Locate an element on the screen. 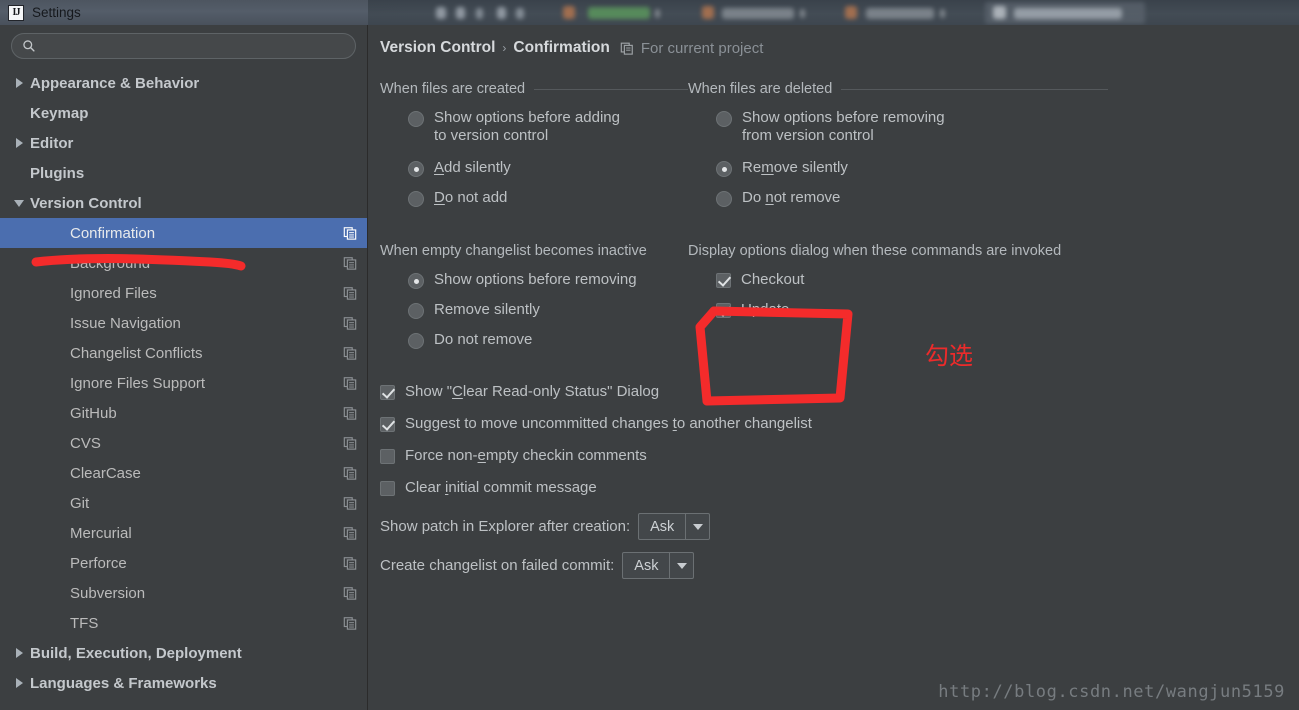 The width and height of the screenshot is (1299, 710). sidebar-item-editor: Editor is located at coordinates (183, 143).